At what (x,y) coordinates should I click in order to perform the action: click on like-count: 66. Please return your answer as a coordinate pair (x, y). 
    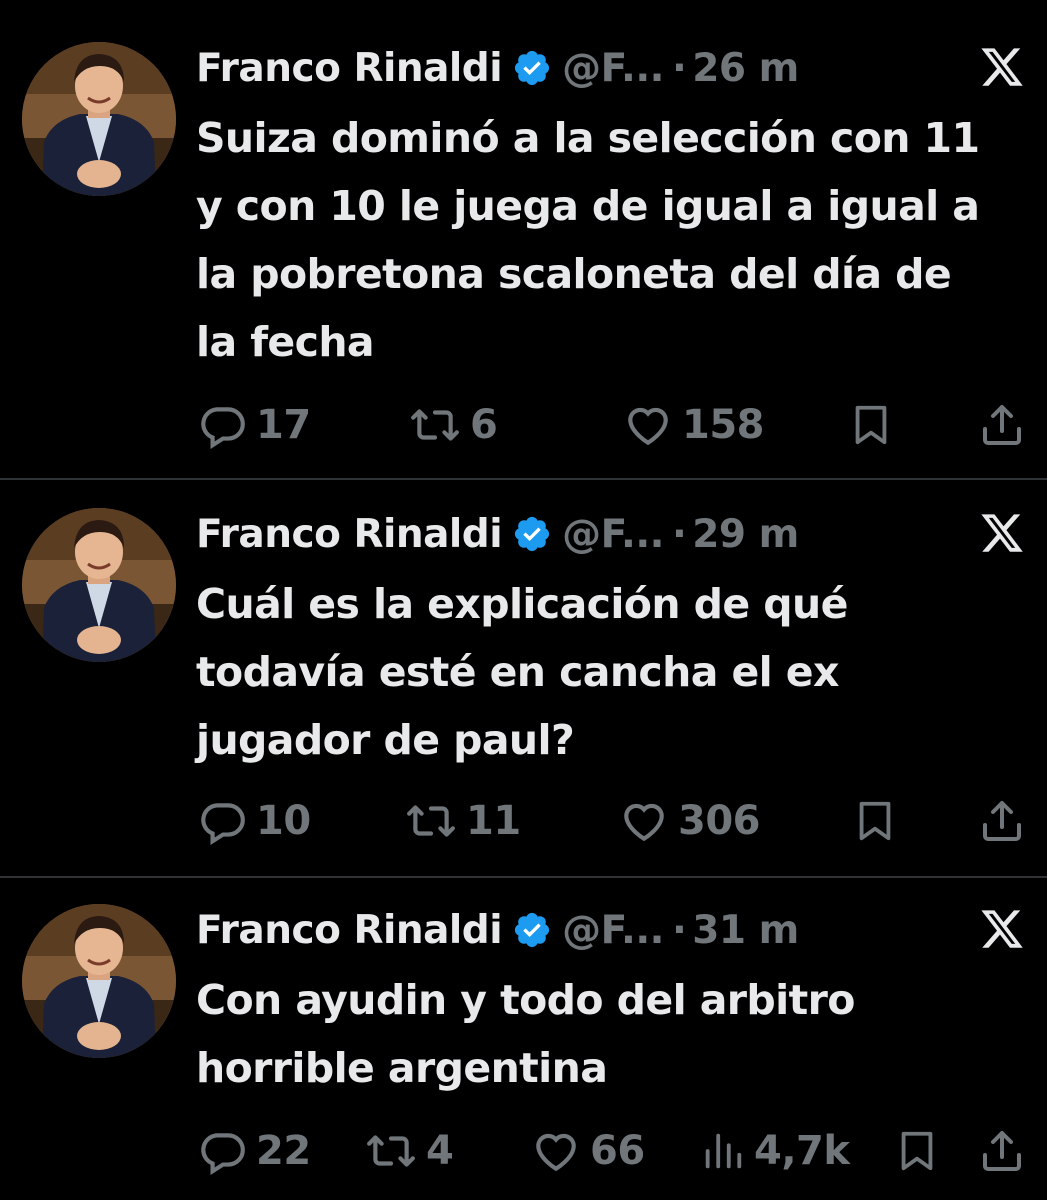
    Looking at the image, I should click on (617, 1151).